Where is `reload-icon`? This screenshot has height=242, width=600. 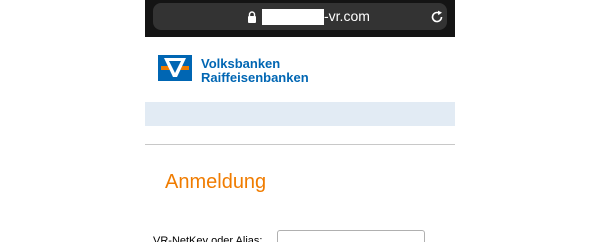
reload-icon is located at coordinates (437, 17).